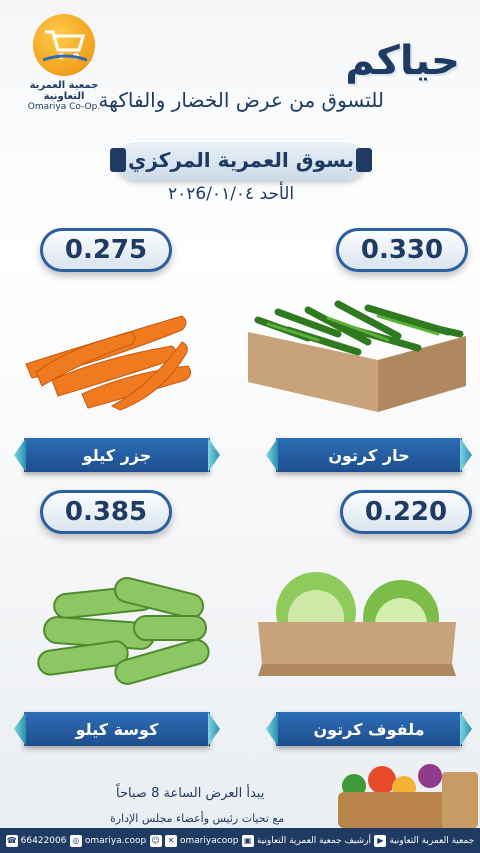  What do you see at coordinates (432, 840) in the screenshot?
I see `youtube-text: جمعية العمرية التعاونية` at bounding box center [432, 840].